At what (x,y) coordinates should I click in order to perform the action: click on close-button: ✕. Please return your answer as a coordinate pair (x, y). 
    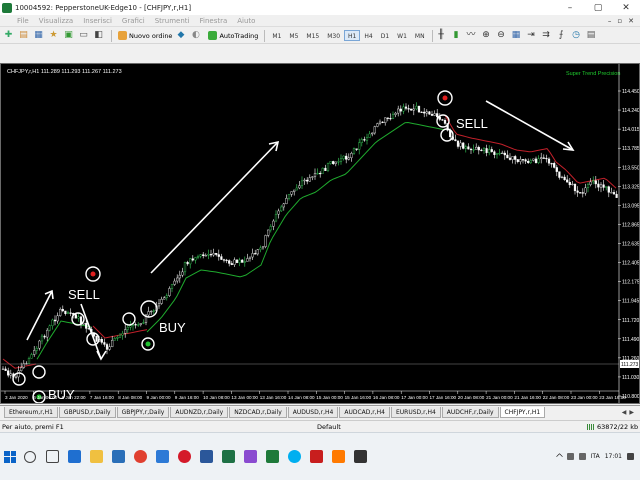
    Looking at the image, I should click on (626, 7).